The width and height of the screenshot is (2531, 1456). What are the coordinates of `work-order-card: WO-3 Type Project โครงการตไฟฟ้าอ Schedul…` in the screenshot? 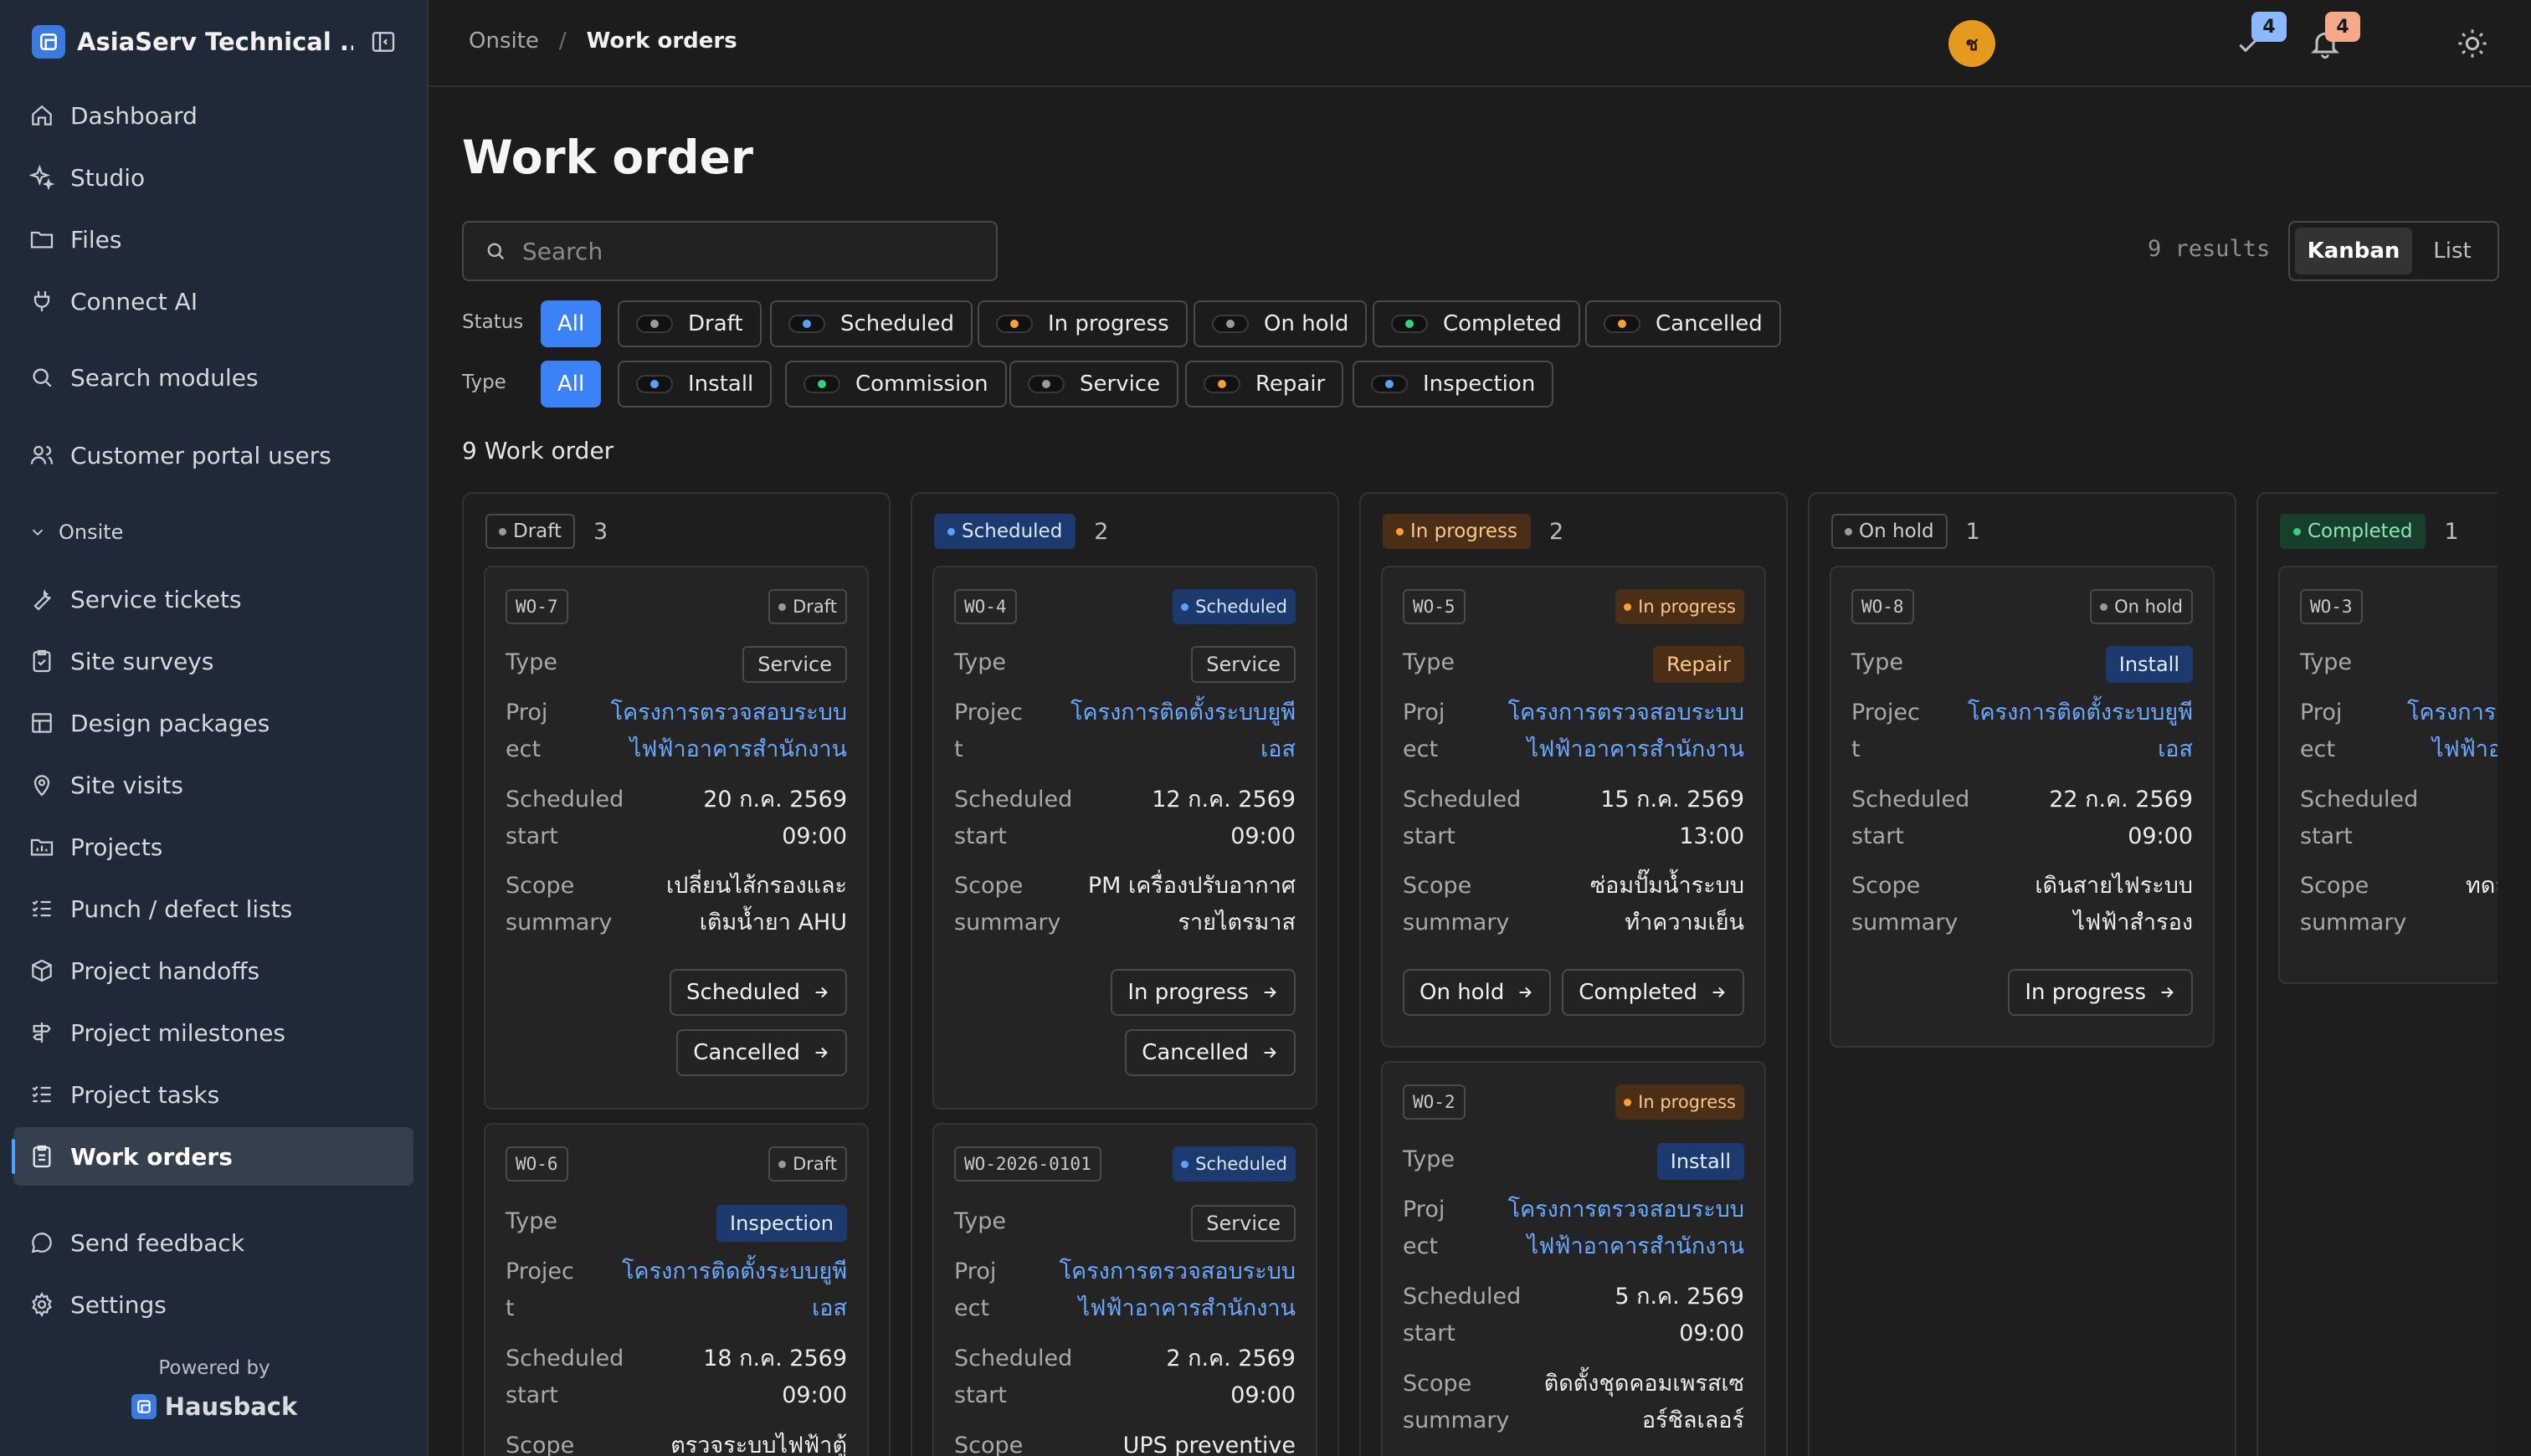 It's located at (2388, 775).